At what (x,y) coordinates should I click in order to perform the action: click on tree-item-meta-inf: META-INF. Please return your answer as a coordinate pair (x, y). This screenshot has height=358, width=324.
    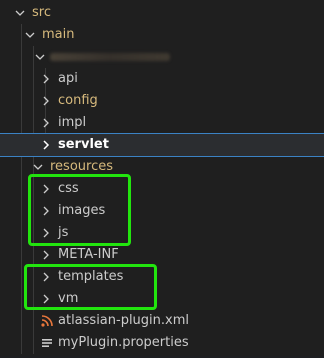
    Looking at the image, I should click on (162, 255).